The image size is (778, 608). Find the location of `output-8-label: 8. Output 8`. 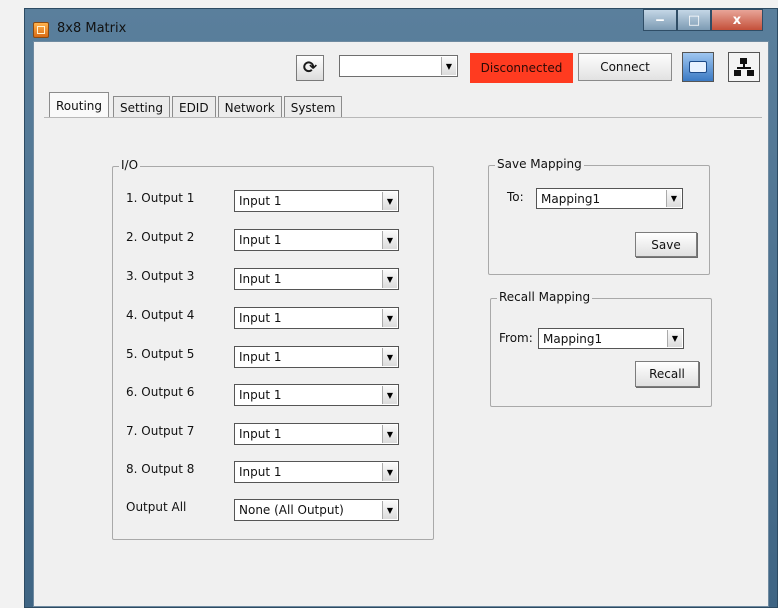

output-8-label: 8. Output 8 is located at coordinates (160, 469).